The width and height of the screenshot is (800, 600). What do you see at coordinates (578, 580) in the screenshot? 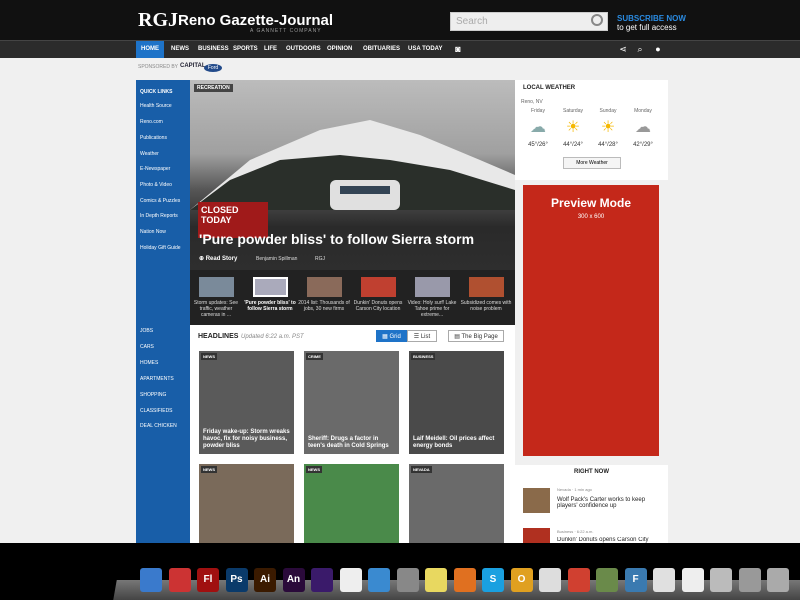
I see `chrome-icon` at bounding box center [578, 580].